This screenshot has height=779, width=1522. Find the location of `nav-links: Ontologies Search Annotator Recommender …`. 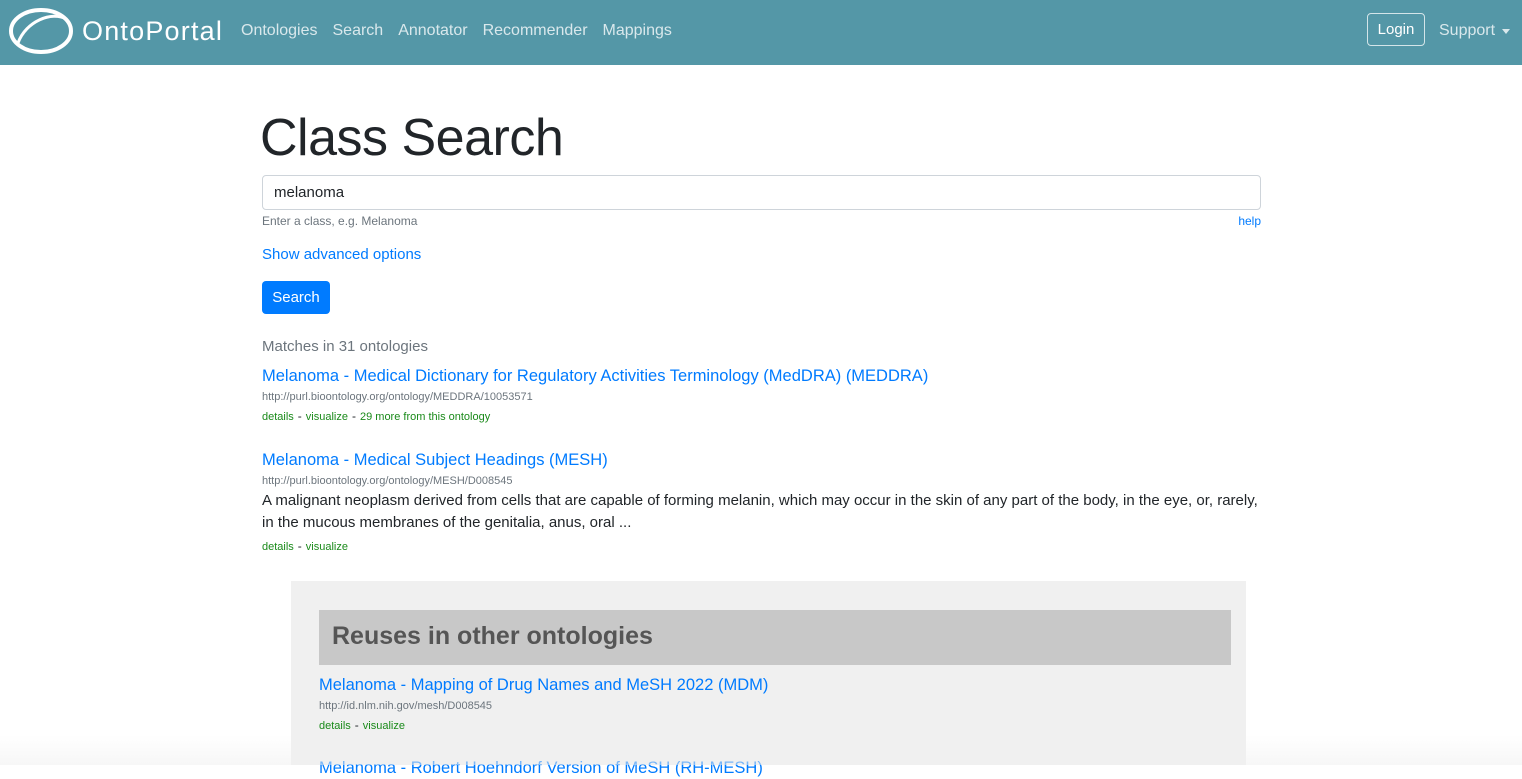

nav-links: Ontologies Search Annotator Recommender … is located at coordinates (464, 31).